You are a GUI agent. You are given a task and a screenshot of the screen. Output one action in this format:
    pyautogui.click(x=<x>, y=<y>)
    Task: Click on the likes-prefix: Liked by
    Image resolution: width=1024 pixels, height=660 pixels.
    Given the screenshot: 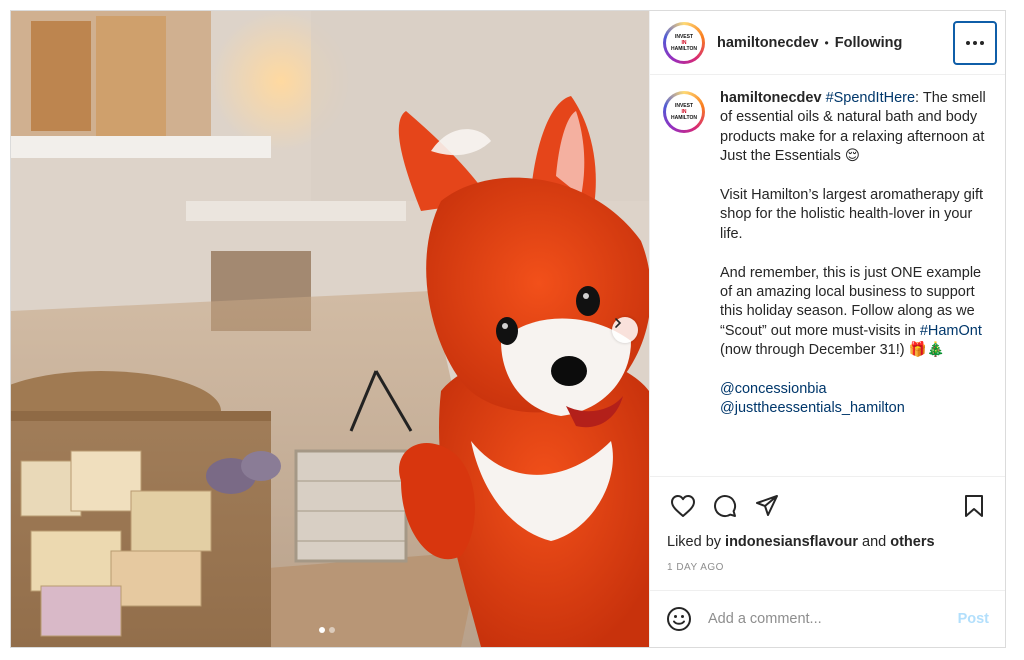 What is the action you would take?
    pyautogui.click(x=696, y=542)
    